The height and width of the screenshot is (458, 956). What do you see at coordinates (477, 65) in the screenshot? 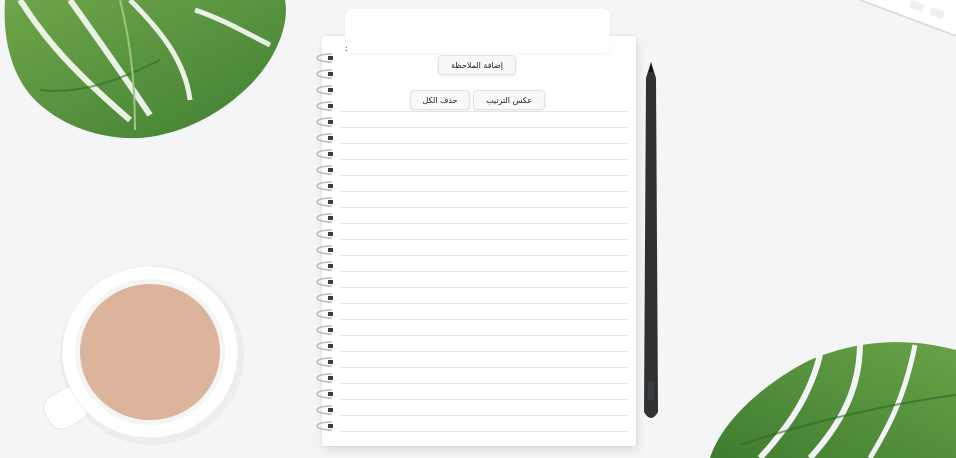
I see `add-note-button: إضافة الملاحظة` at bounding box center [477, 65].